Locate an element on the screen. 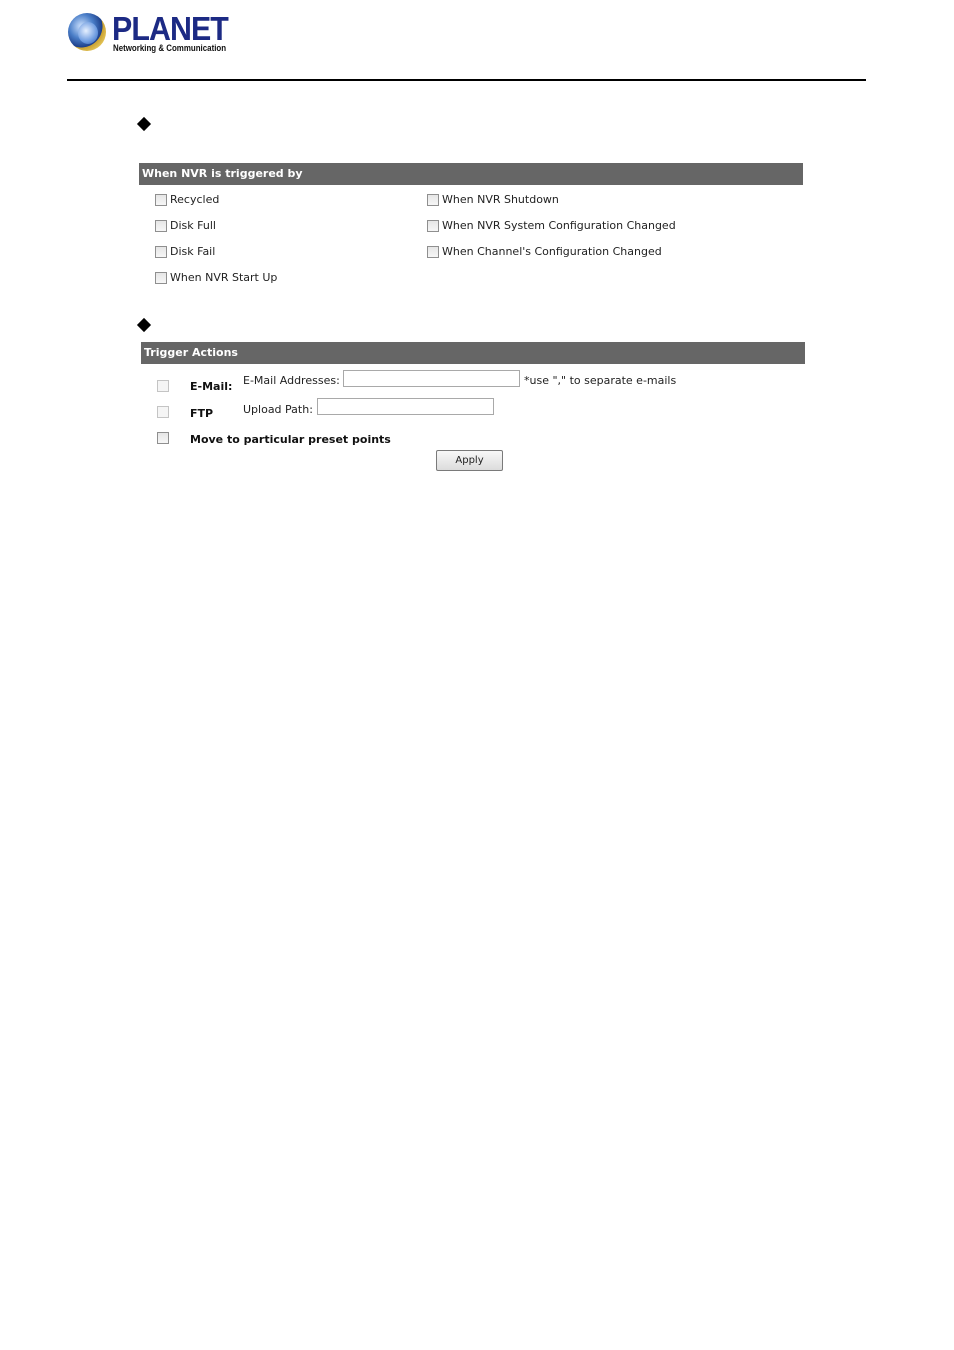 This screenshot has width=954, height=1350. checkbox-label: When NVR Start Up is located at coordinates (224, 277).